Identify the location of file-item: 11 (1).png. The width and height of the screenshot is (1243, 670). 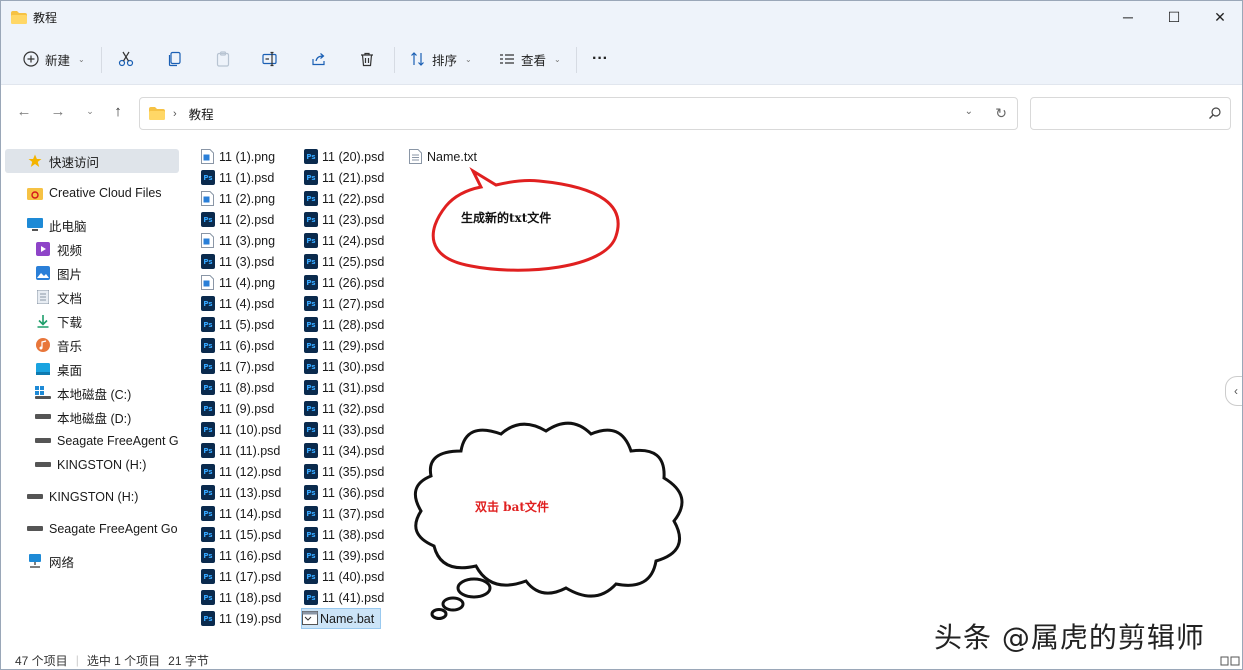
(238, 156).